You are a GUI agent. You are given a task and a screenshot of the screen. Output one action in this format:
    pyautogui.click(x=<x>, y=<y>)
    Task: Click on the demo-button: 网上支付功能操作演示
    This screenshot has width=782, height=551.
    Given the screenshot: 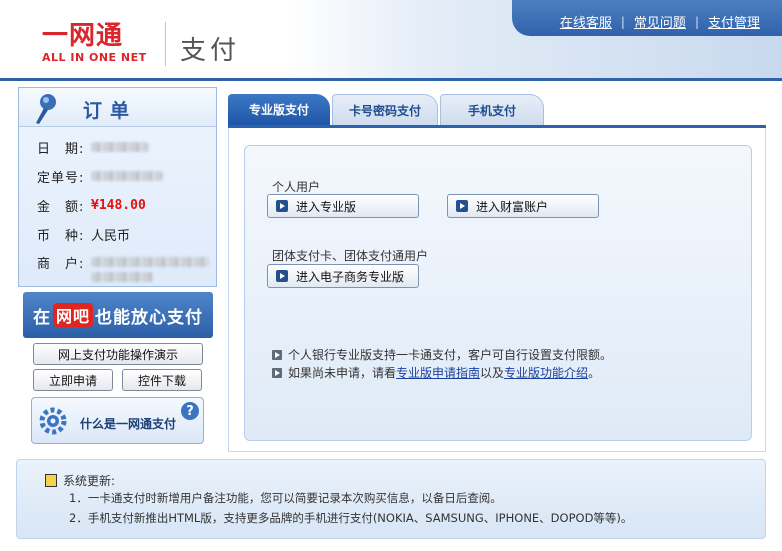 What is the action you would take?
    pyautogui.click(x=118, y=354)
    